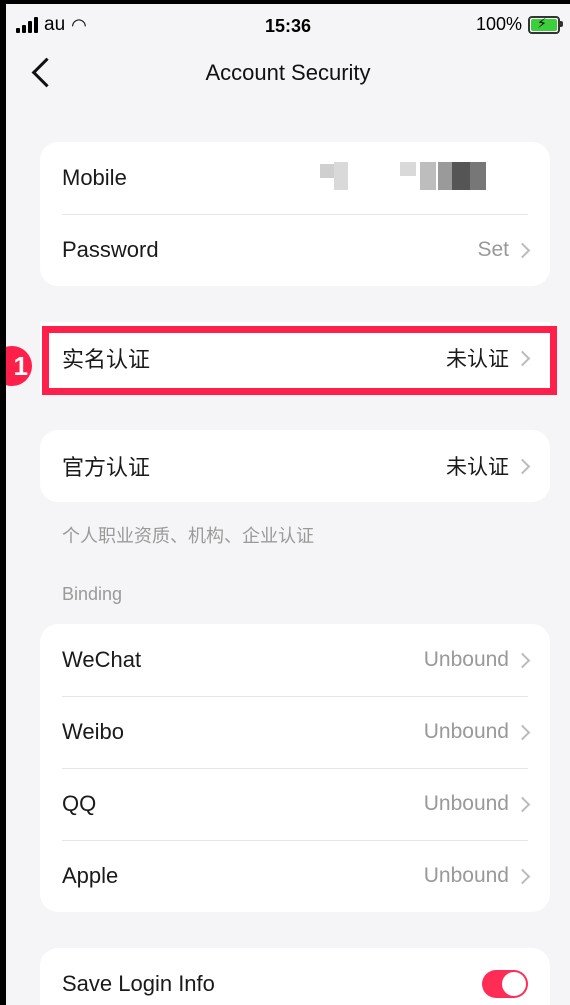 This screenshot has height=1005, width=570. What do you see at coordinates (545, 24) in the screenshot?
I see `battery-icon: ⚡` at bounding box center [545, 24].